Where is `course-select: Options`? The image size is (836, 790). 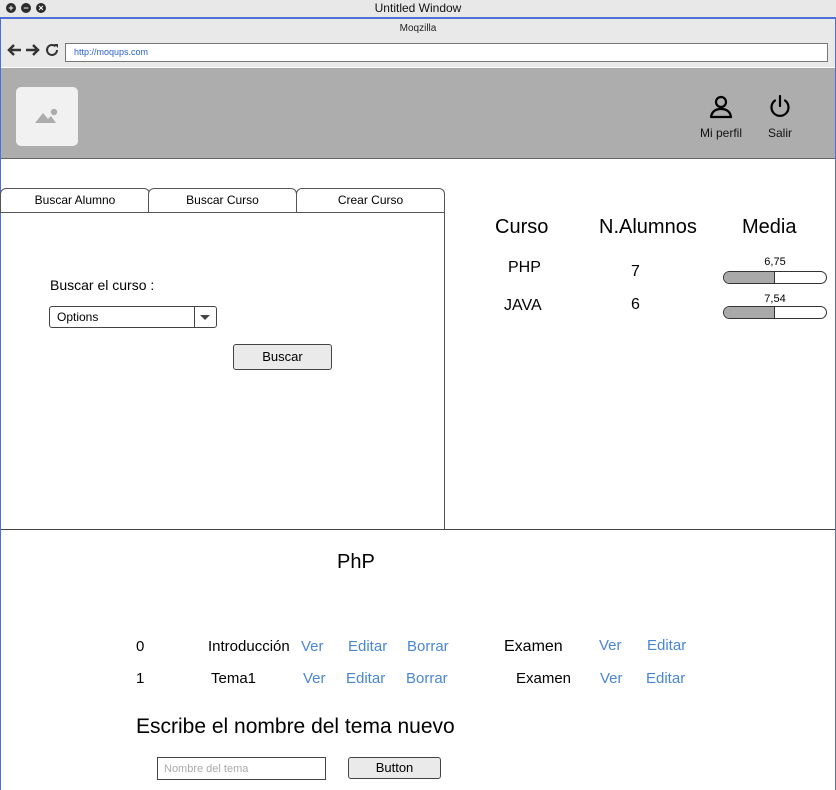 course-select: Options is located at coordinates (133, 317).